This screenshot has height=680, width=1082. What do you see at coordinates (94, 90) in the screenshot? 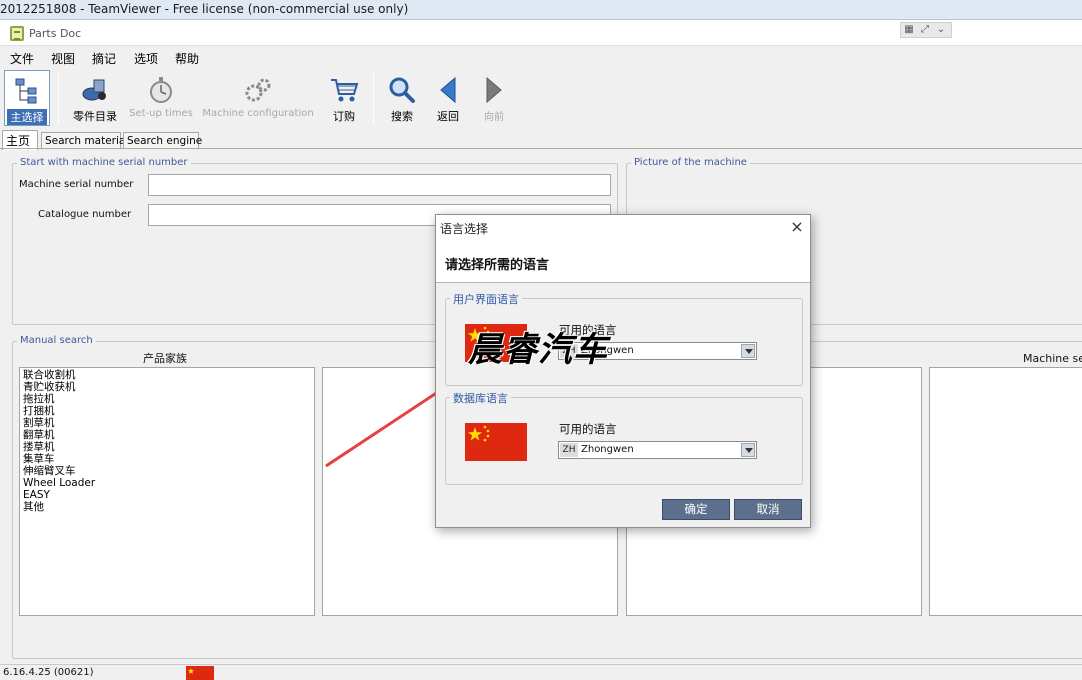
I see `parts-catalog-icon` at bounding box center [94, 90].